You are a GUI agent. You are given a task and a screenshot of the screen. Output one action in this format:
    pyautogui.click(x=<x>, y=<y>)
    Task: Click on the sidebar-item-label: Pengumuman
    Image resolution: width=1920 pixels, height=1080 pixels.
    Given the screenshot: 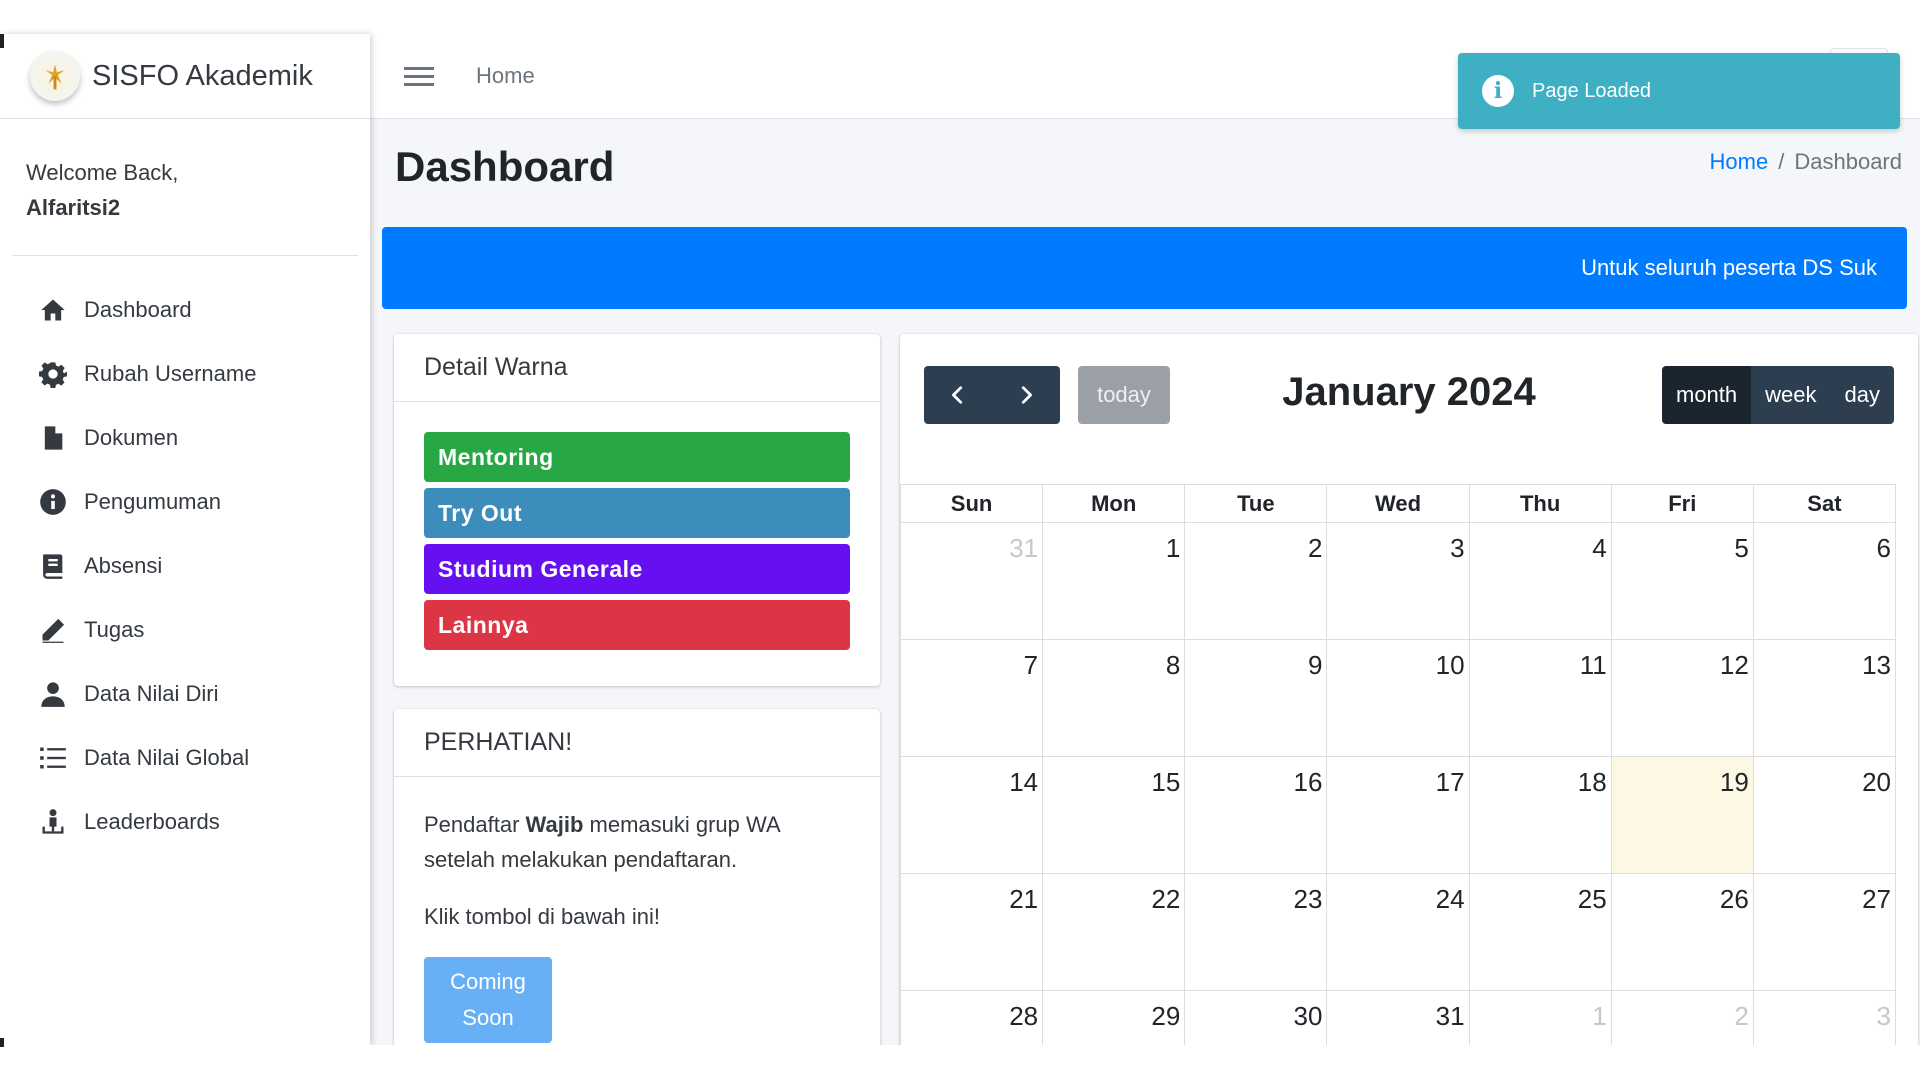 What is the action you would take?
    pyautogui.click(x=152, y=502)
    